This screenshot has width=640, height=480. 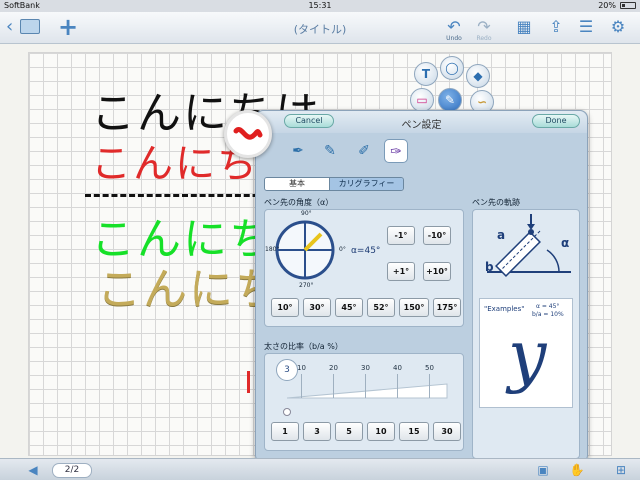 I want to click on add-page-button-bottom: ⊞, so click(x=621, y=470).